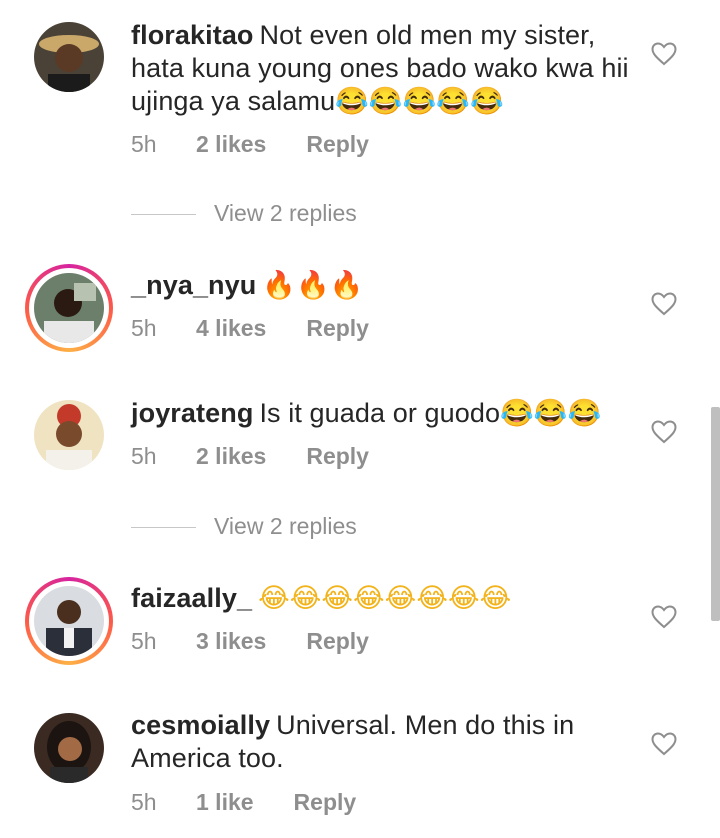 The image size is (720, 838). What do you see at coordinates (192, 35) in the screenshot?
I see `username: florakitao` at bounding box center [192, 35].